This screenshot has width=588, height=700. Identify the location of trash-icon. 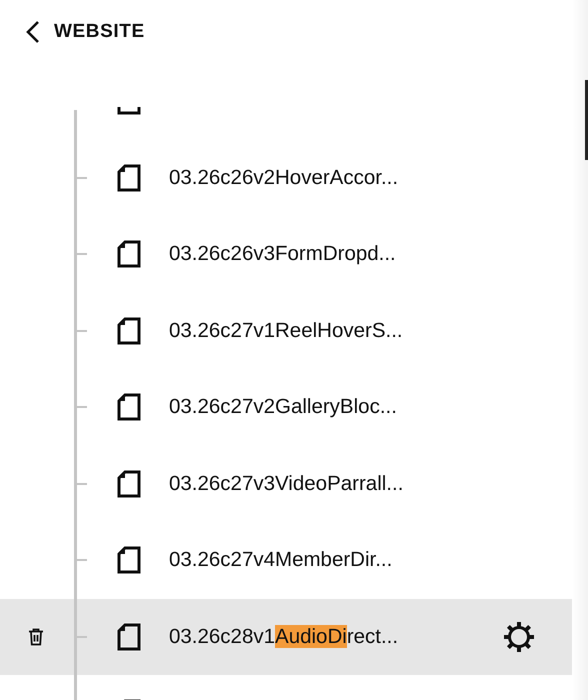
(36, 637).